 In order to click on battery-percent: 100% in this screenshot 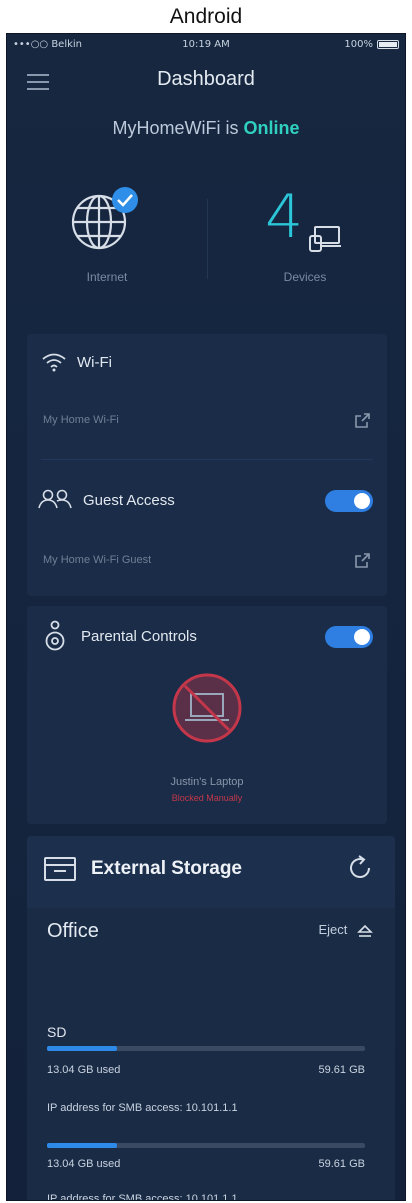, I will do `click(358, 44)`.